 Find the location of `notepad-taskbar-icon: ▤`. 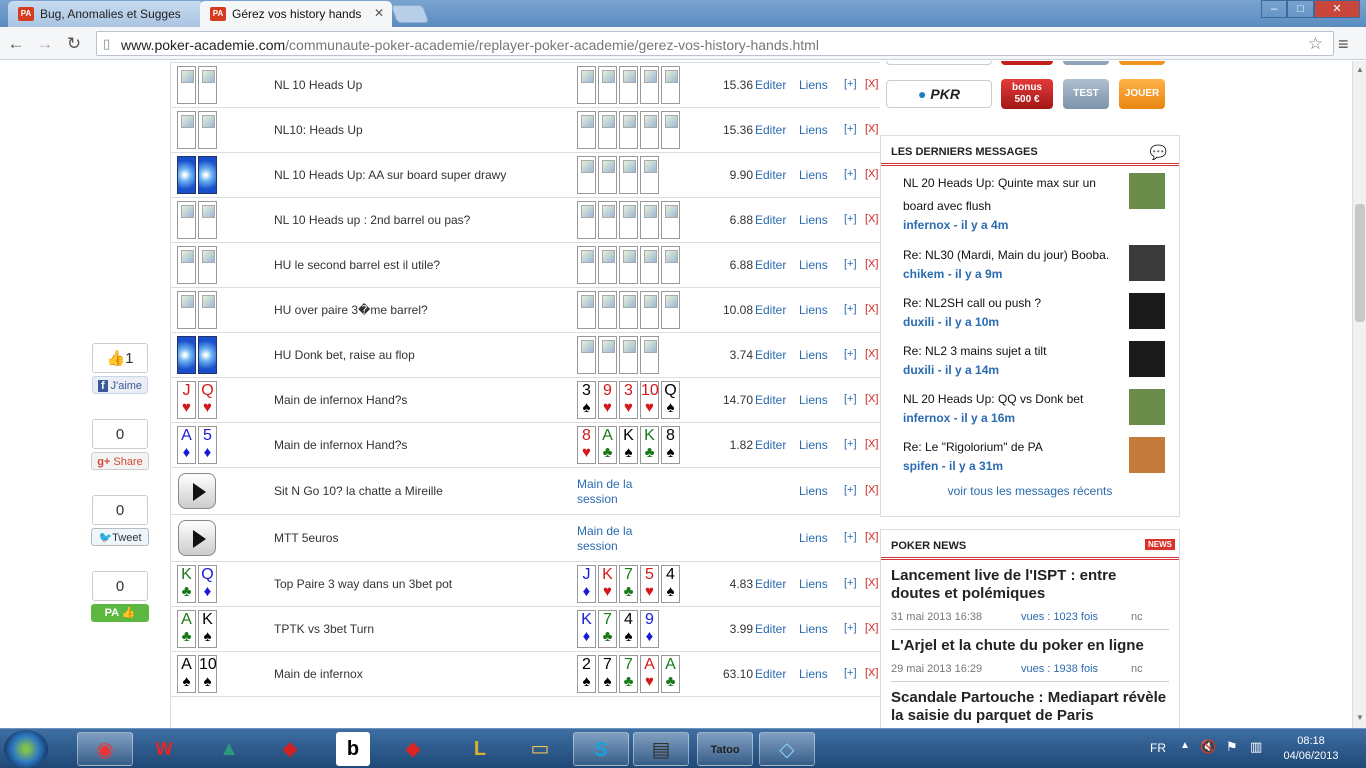

notepad-taskbar-icon: ▤ is located at coordinates (661, 749).